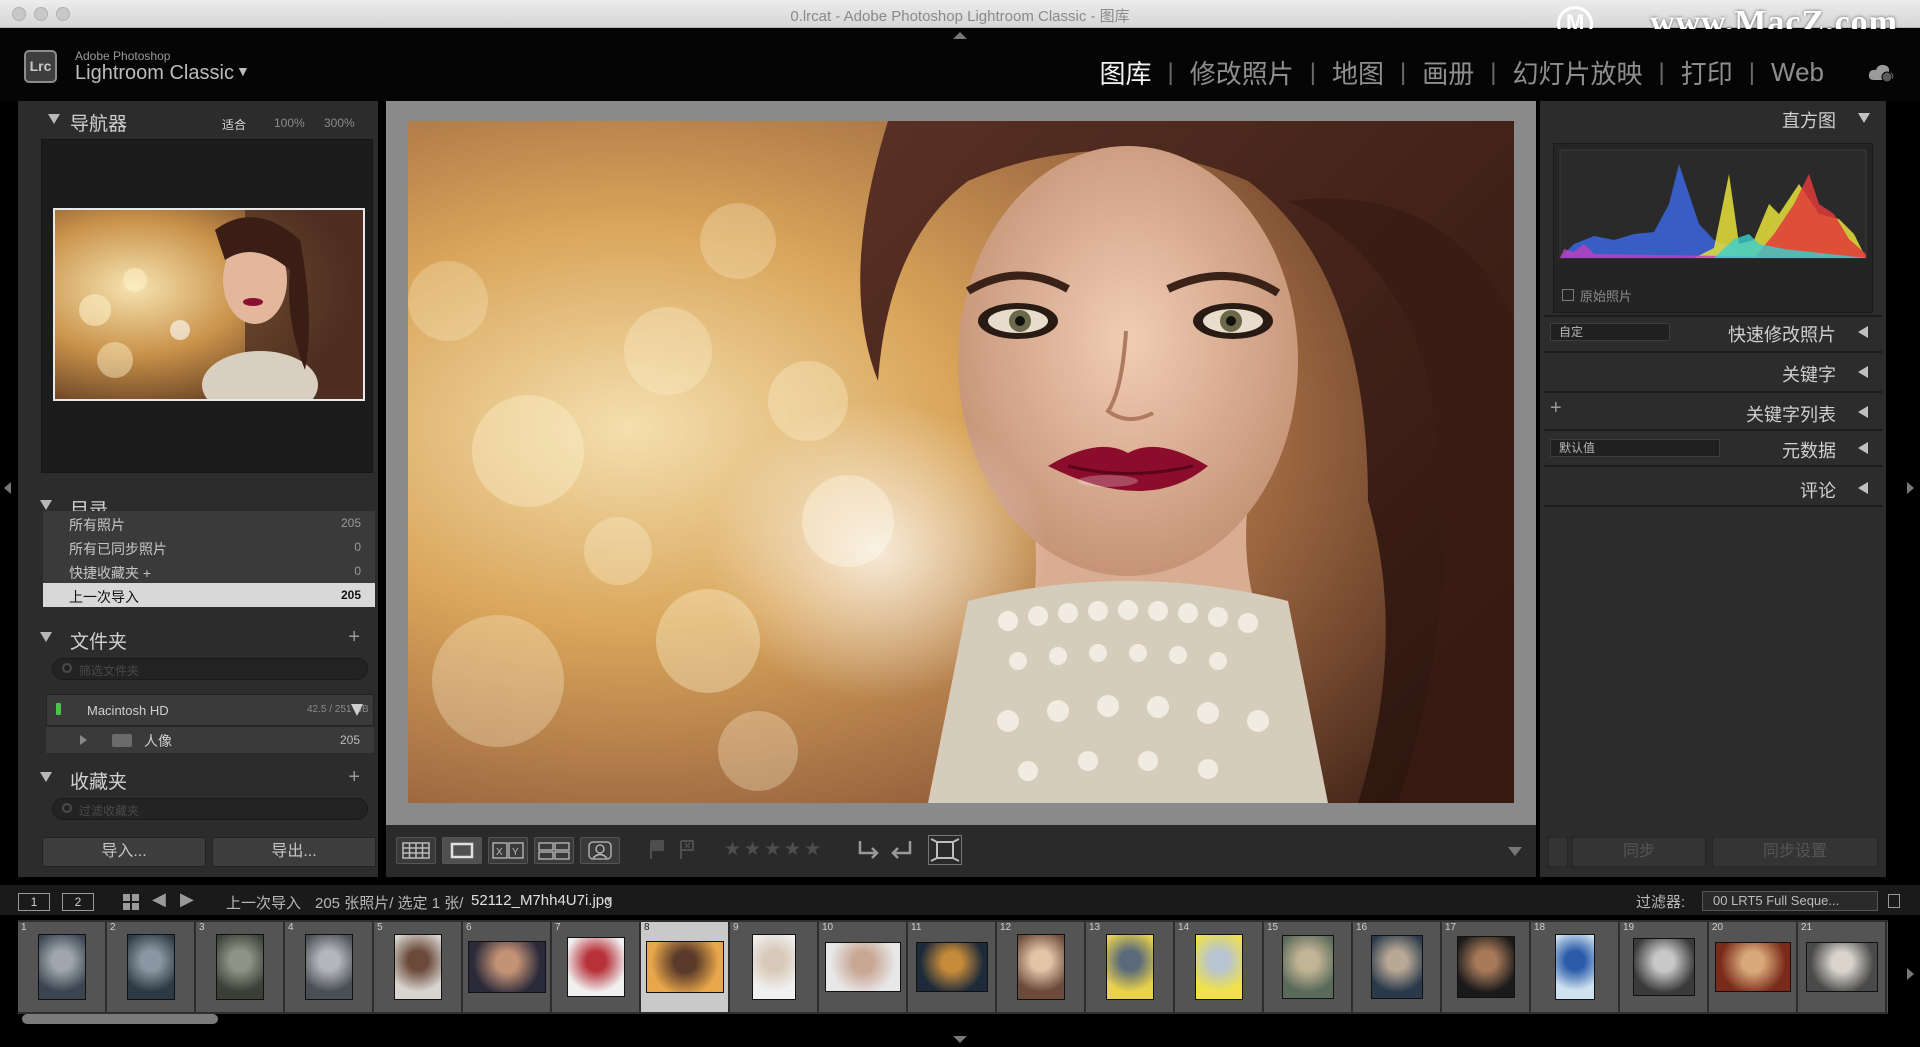 The width and height of the screenshot is (1920, 1047). I want to click on zoom-100: 100%, so click(289, 123).